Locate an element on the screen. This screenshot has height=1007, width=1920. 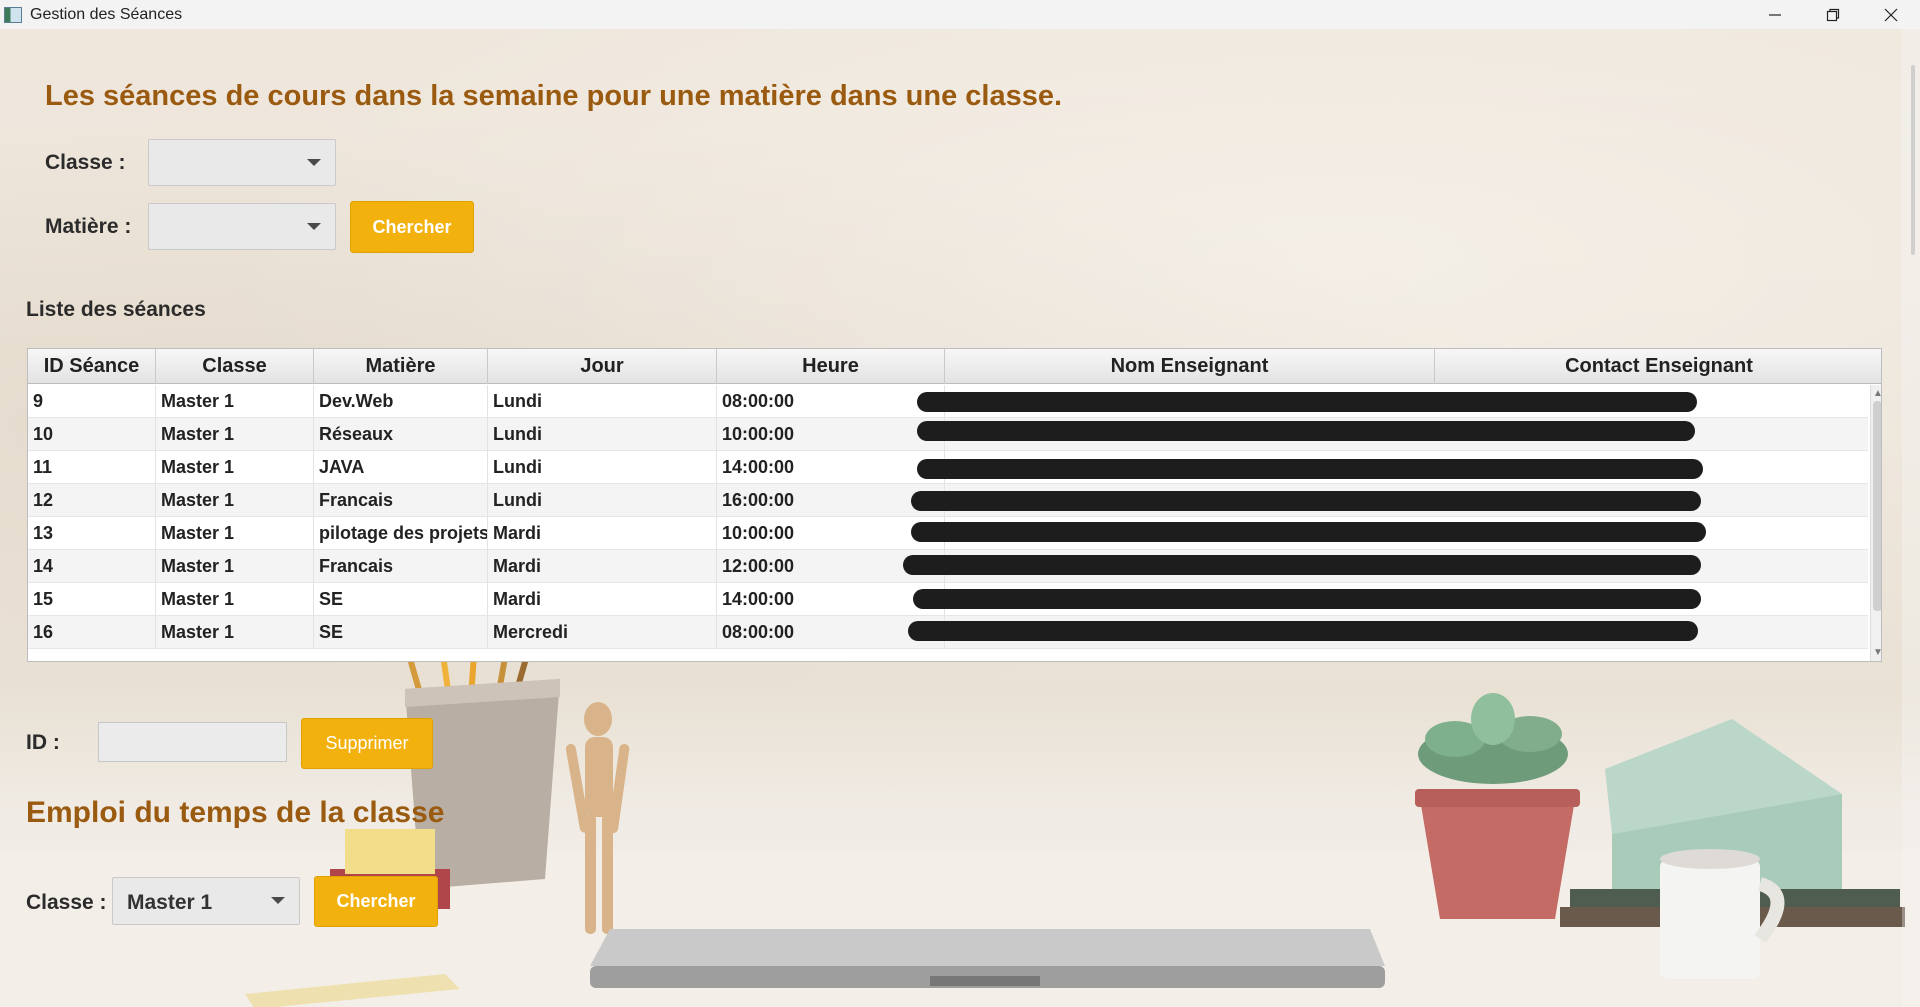
cell-id: 10 is located at coordinates (92, 434).